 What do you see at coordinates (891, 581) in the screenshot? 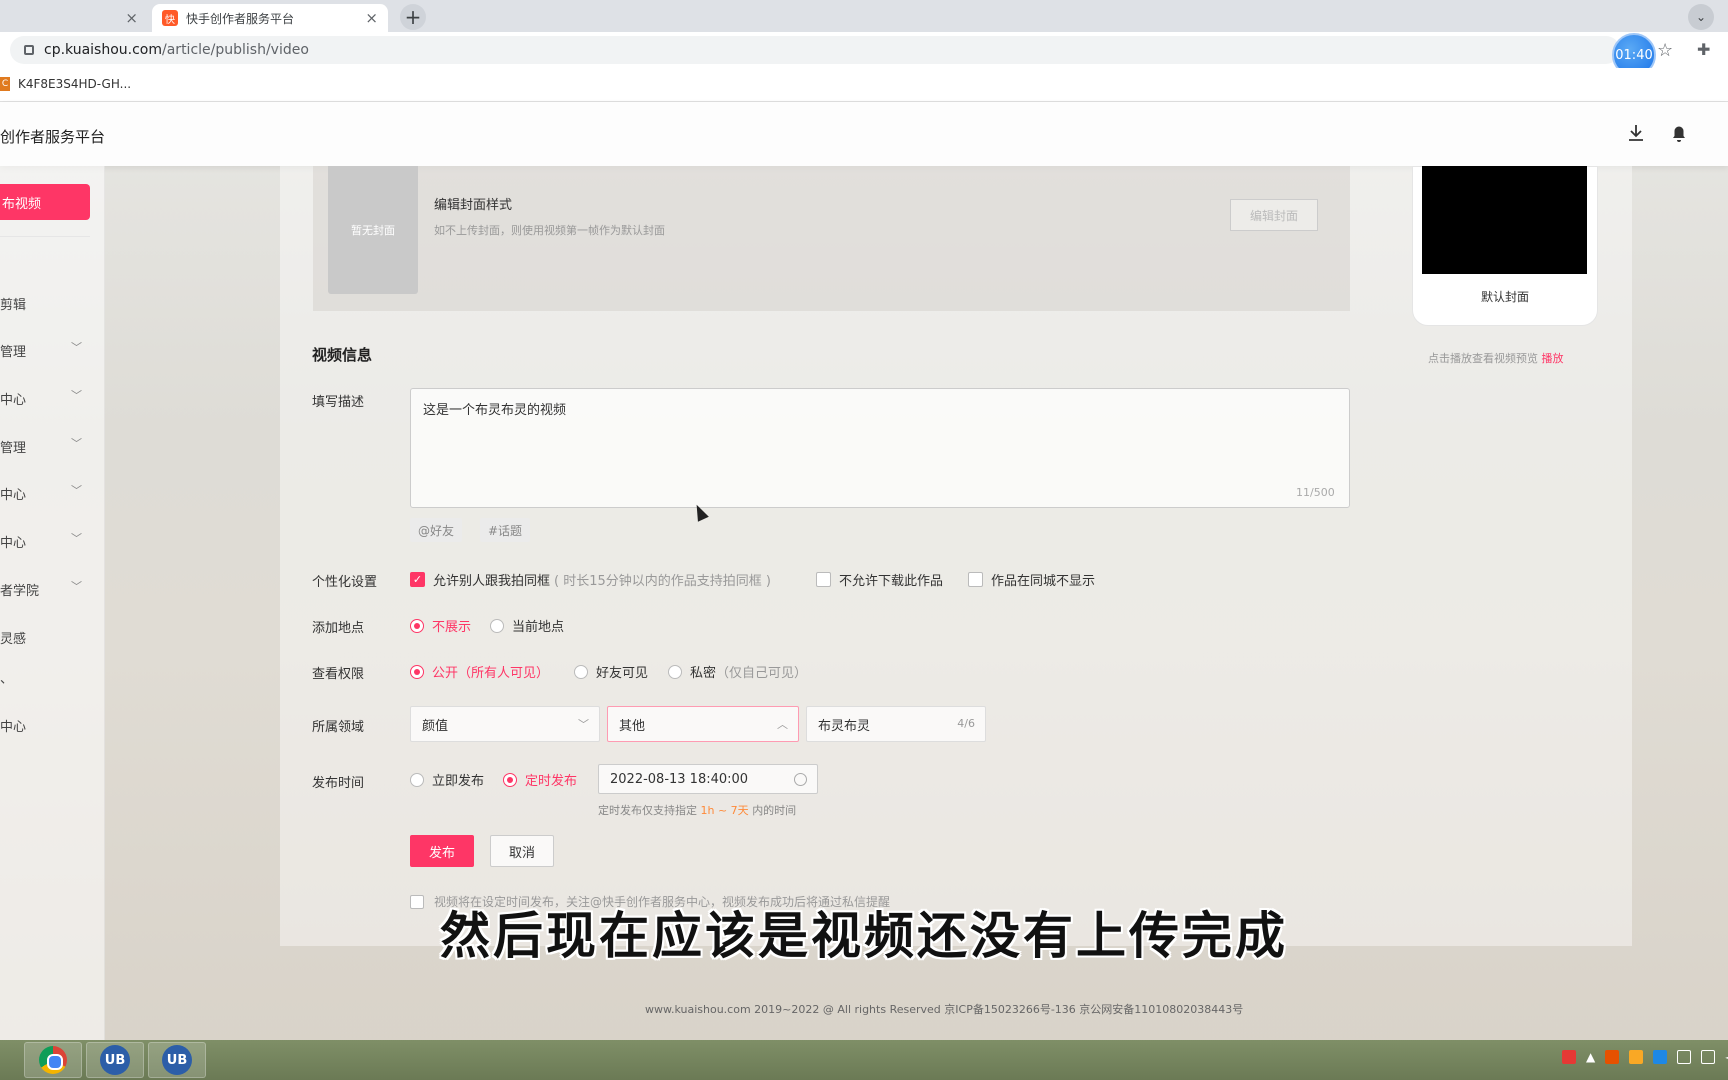
I see `no-download-label: 不允许下载此作品` at bounding box center [891, 581].